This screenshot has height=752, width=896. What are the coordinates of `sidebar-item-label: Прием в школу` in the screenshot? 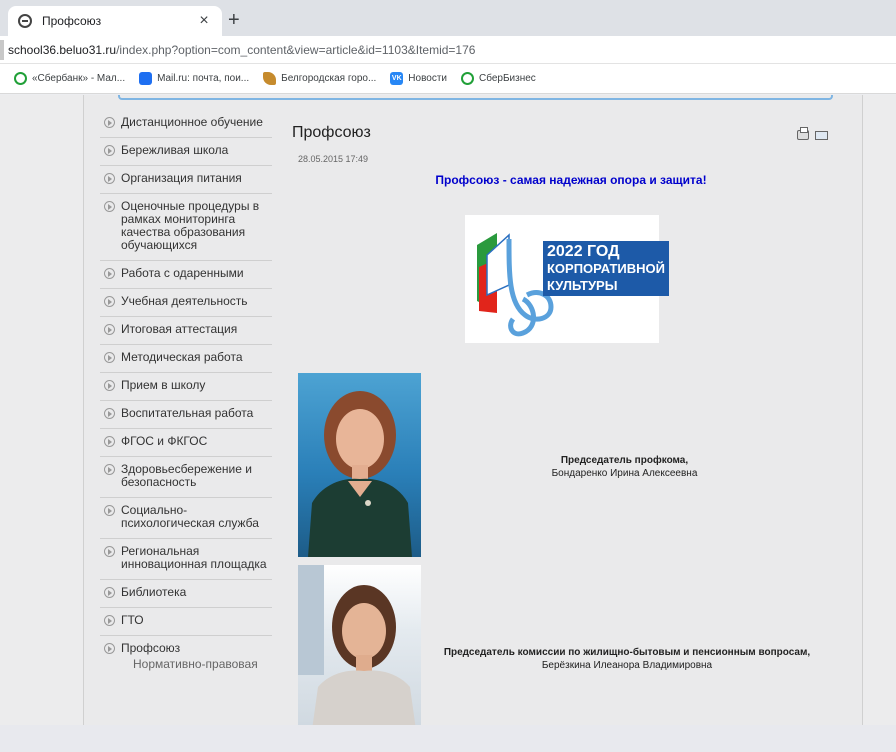 It's located at (163, 385).